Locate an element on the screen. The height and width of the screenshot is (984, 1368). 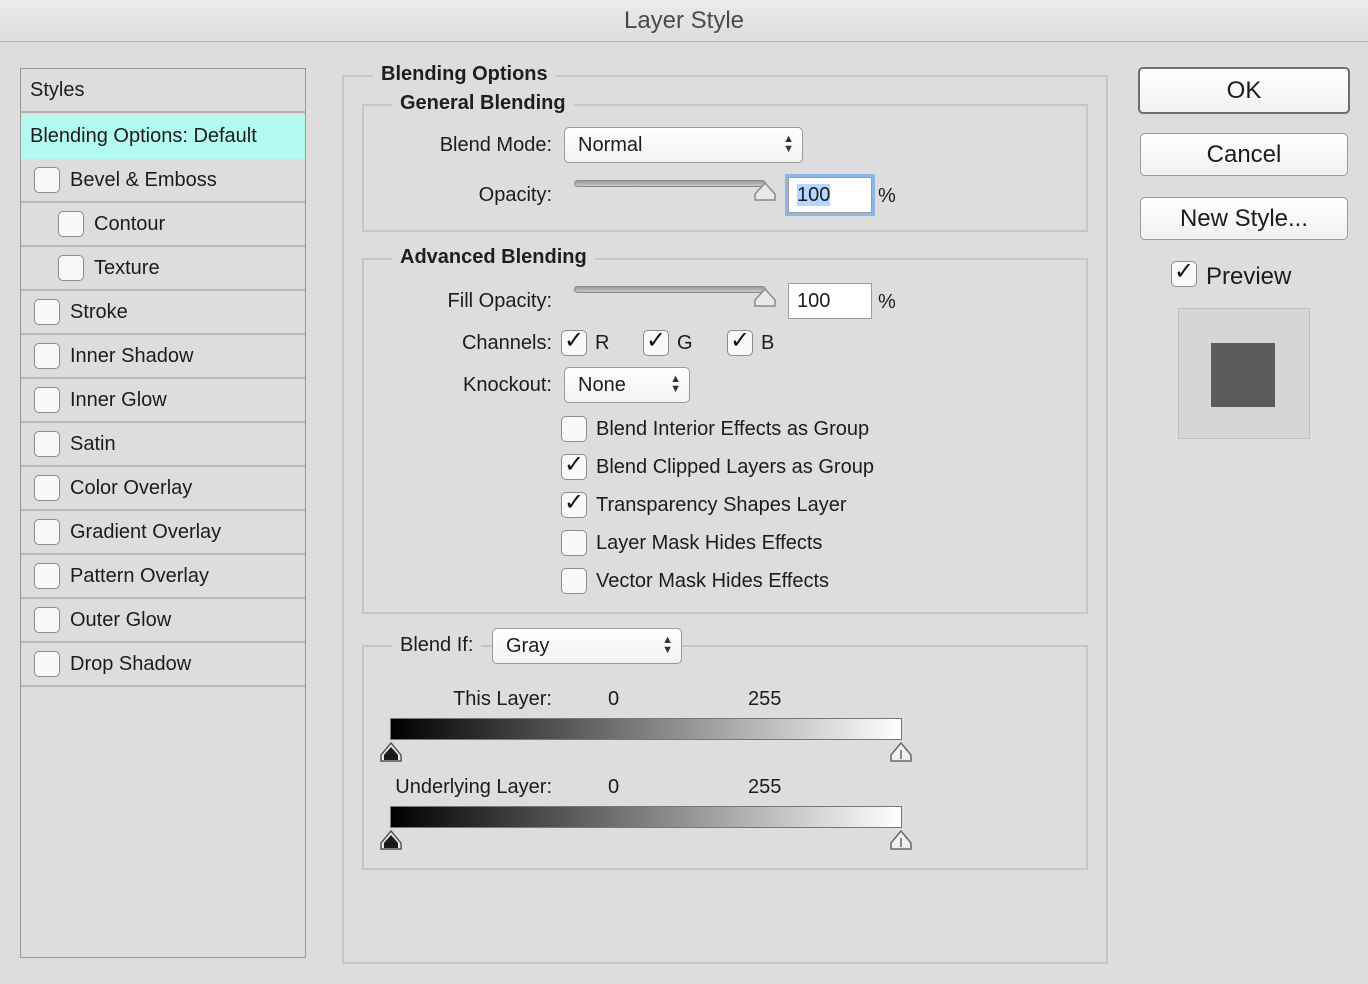
style-item-label: Texture is located at coordinates (127, 268).